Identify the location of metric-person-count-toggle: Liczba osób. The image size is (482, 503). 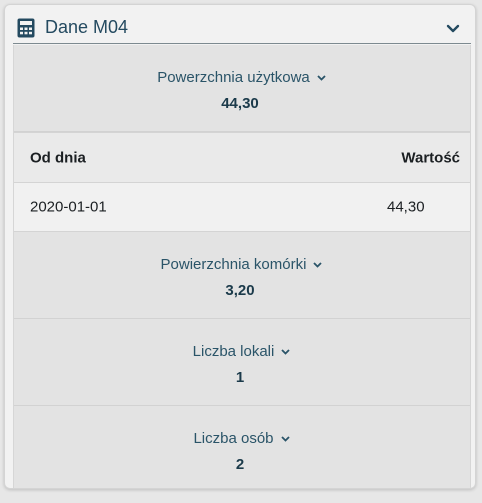
(241, 438).